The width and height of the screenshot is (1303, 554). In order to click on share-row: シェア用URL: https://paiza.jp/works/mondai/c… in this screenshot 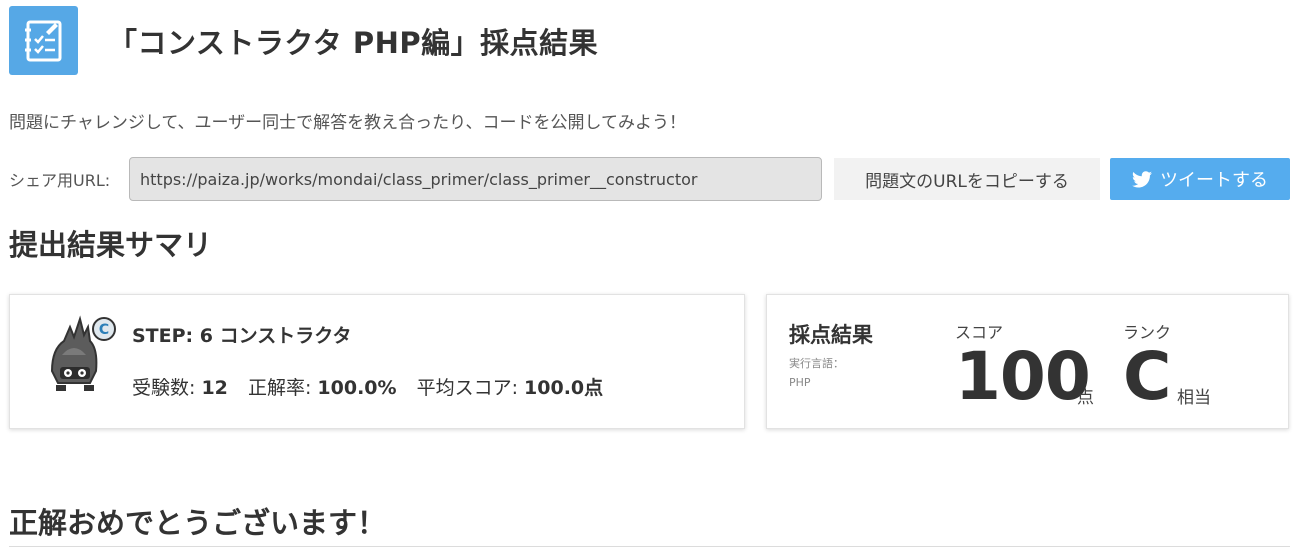, I will do `click(649, 179)`.